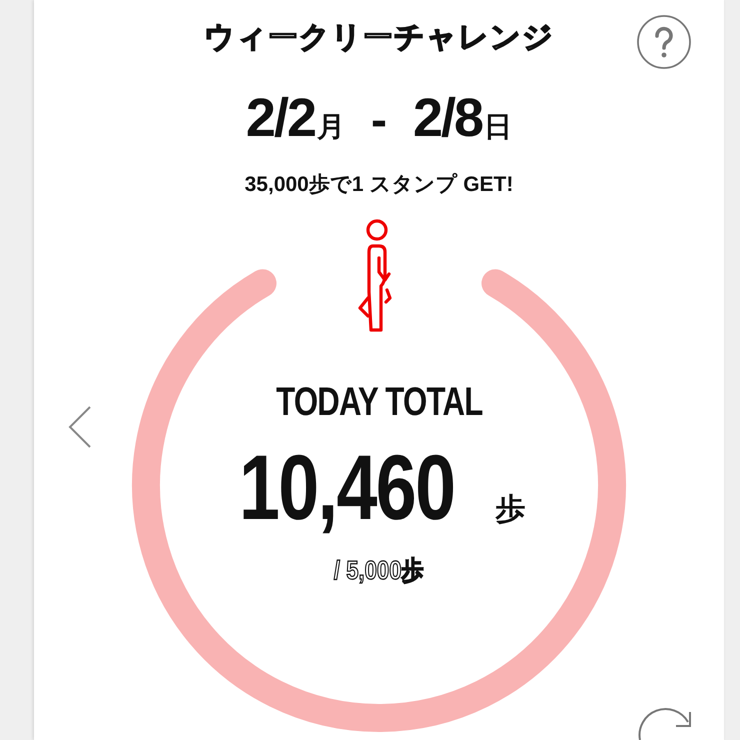 The width and height of the screenshot is (740, 740). I want to click on refresh-icon, so click(665, 724).